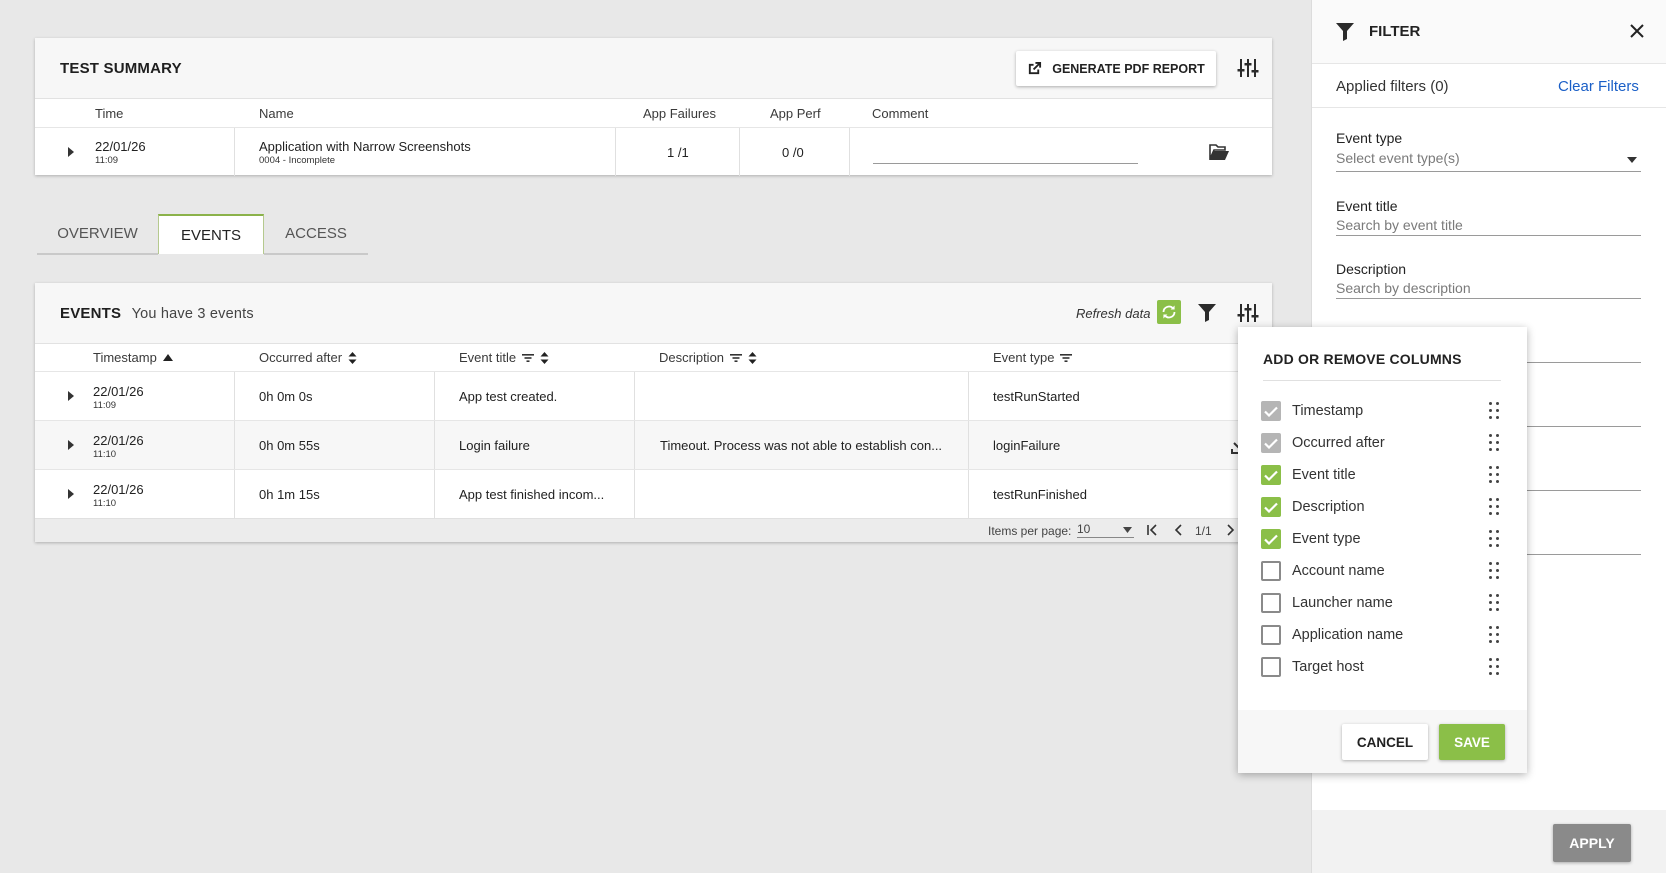 The height and width of the screenshot is (873, 1666). I want to click on event-title-input, so click(1488, 225).